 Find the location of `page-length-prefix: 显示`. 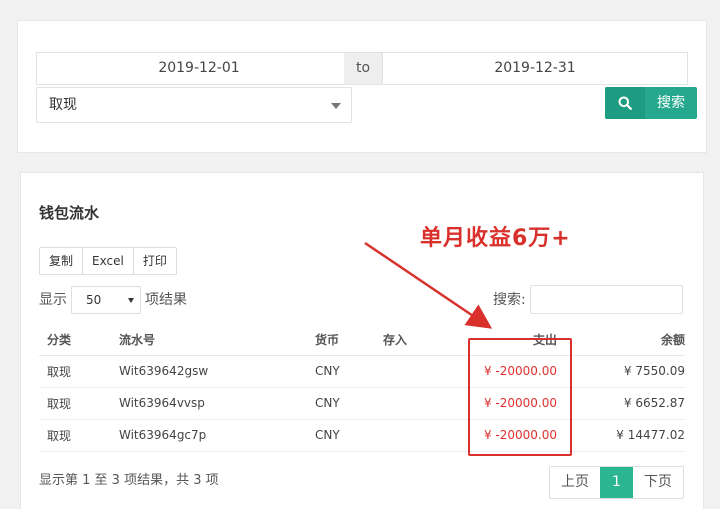

page-length-prefix: 显示 is located at coordinates (53, 300).